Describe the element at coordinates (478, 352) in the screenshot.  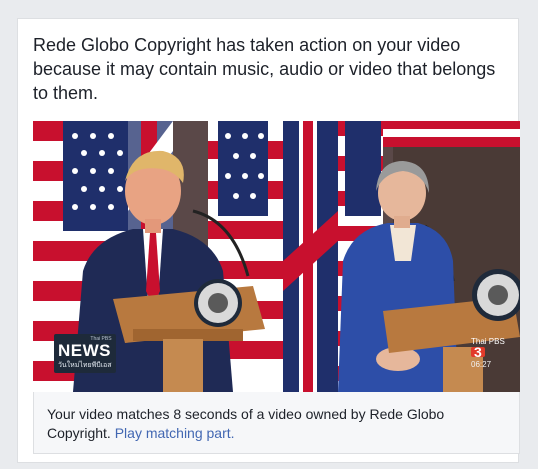
I see `channel-number: 3` at that location.